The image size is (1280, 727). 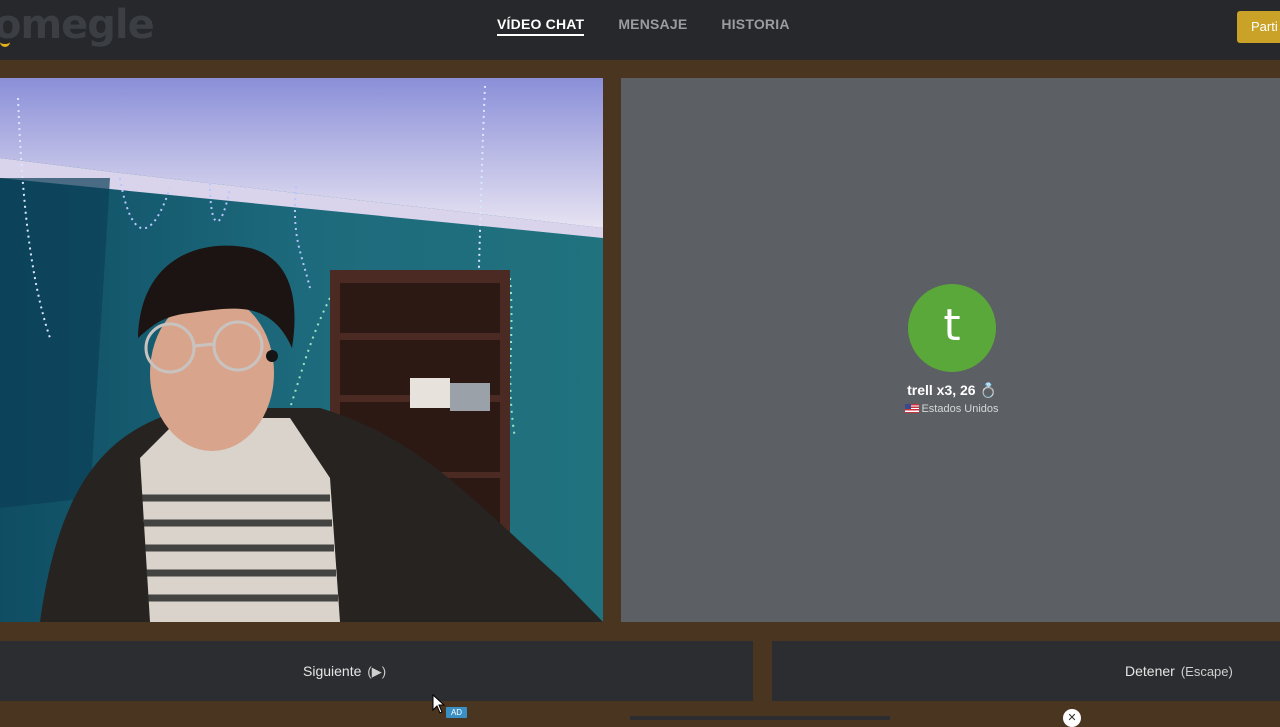 I want to click on peer-country: Estados Unidos, so click(x=960, y=409).